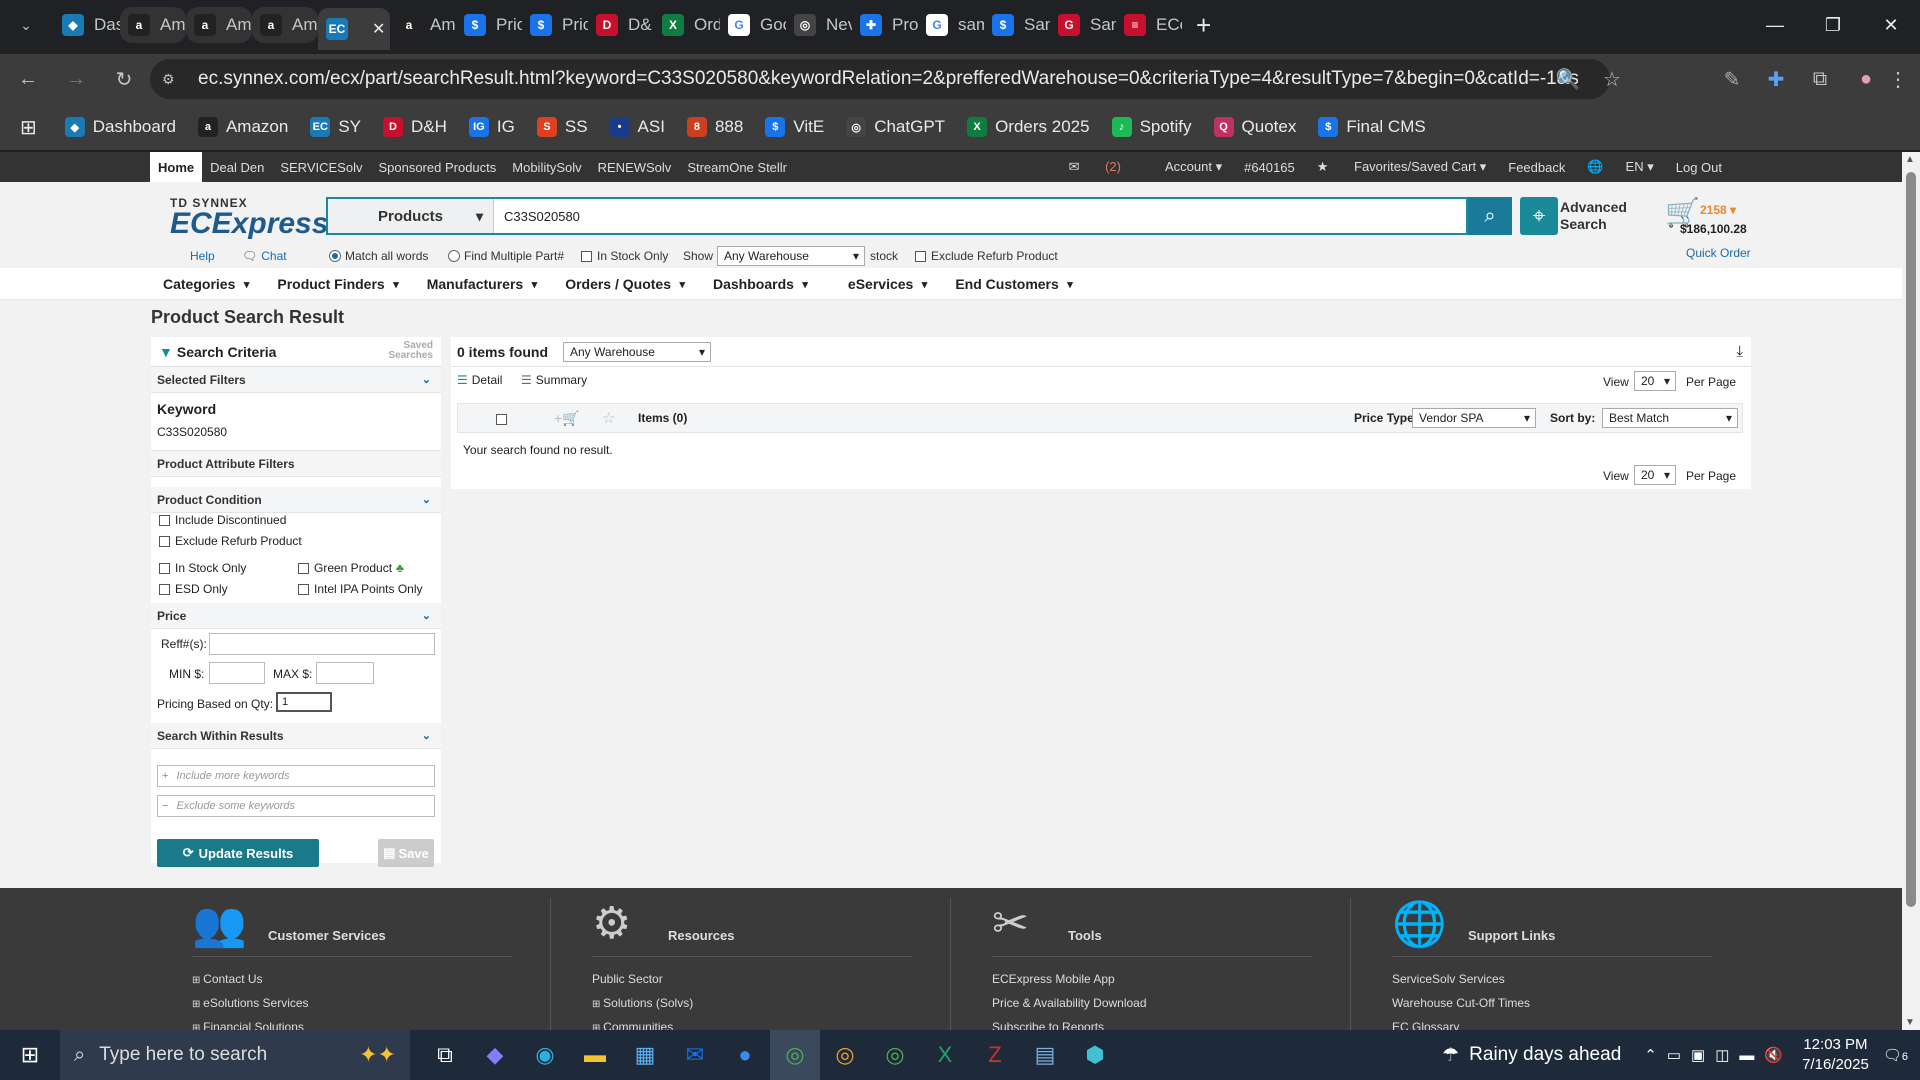  Describe the element at coordinates (546, 167) in the screenshot. I see `topnav-link: MobilitySolv` at that location.